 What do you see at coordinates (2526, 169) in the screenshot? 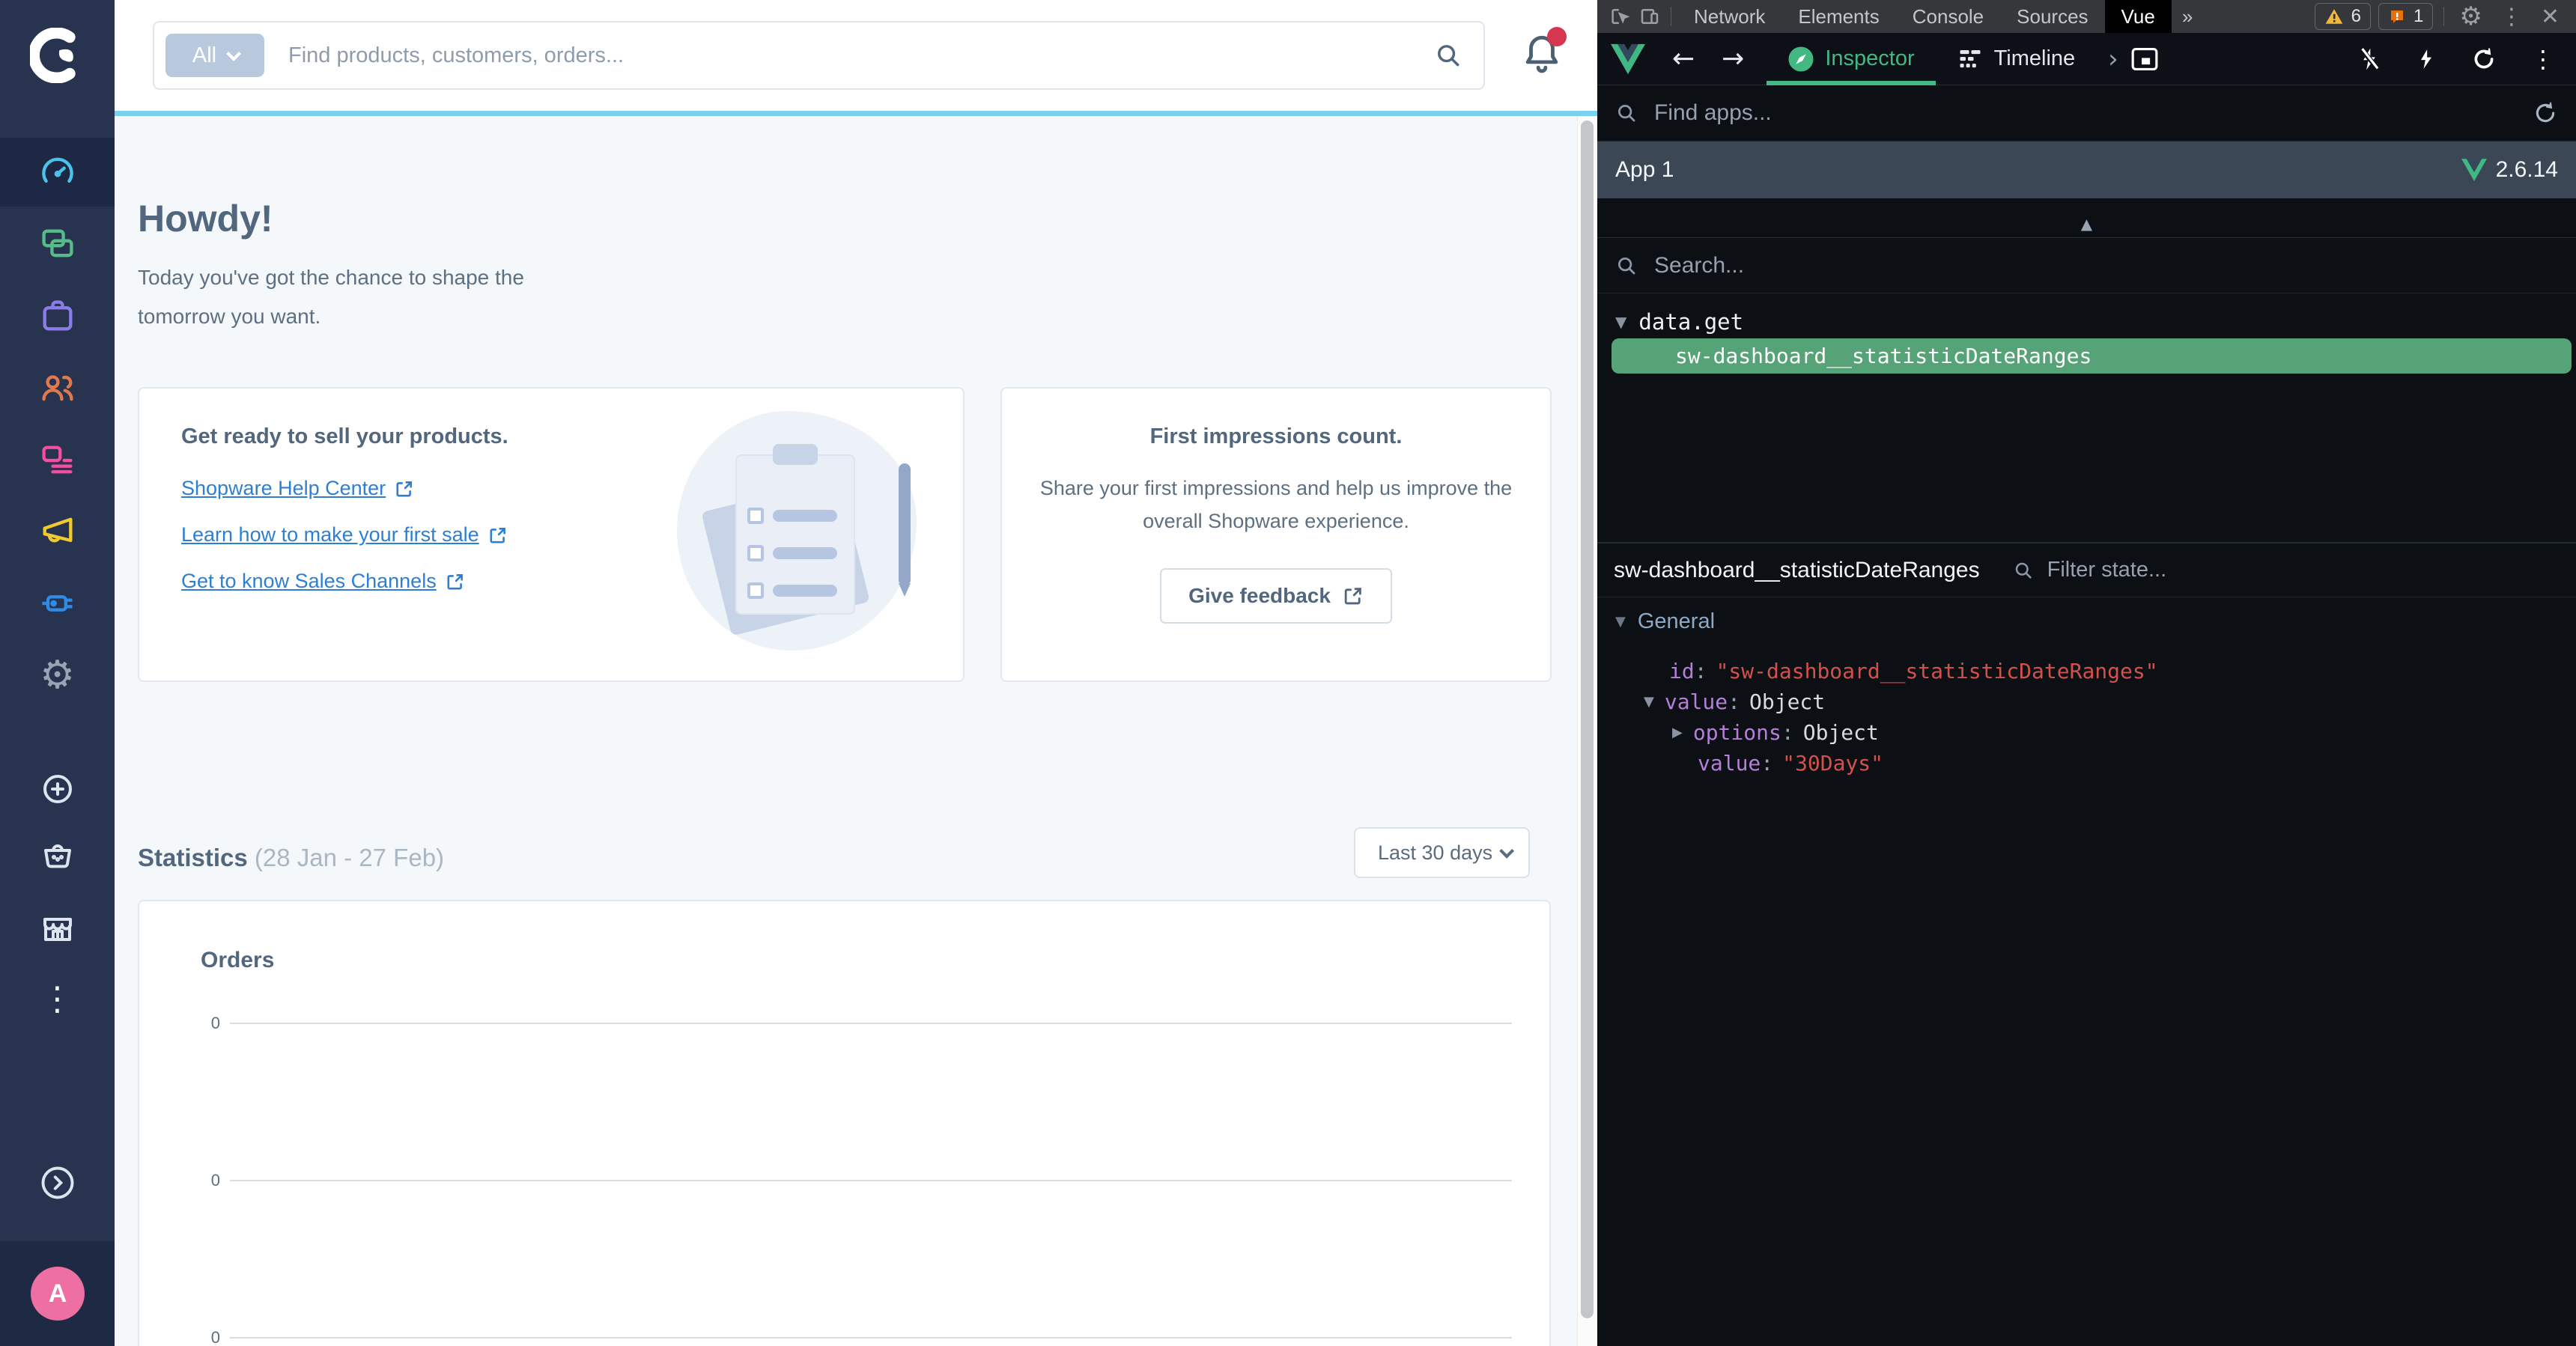
I see `vue-version: 2.6.14` at bounding box center [2526, 169].